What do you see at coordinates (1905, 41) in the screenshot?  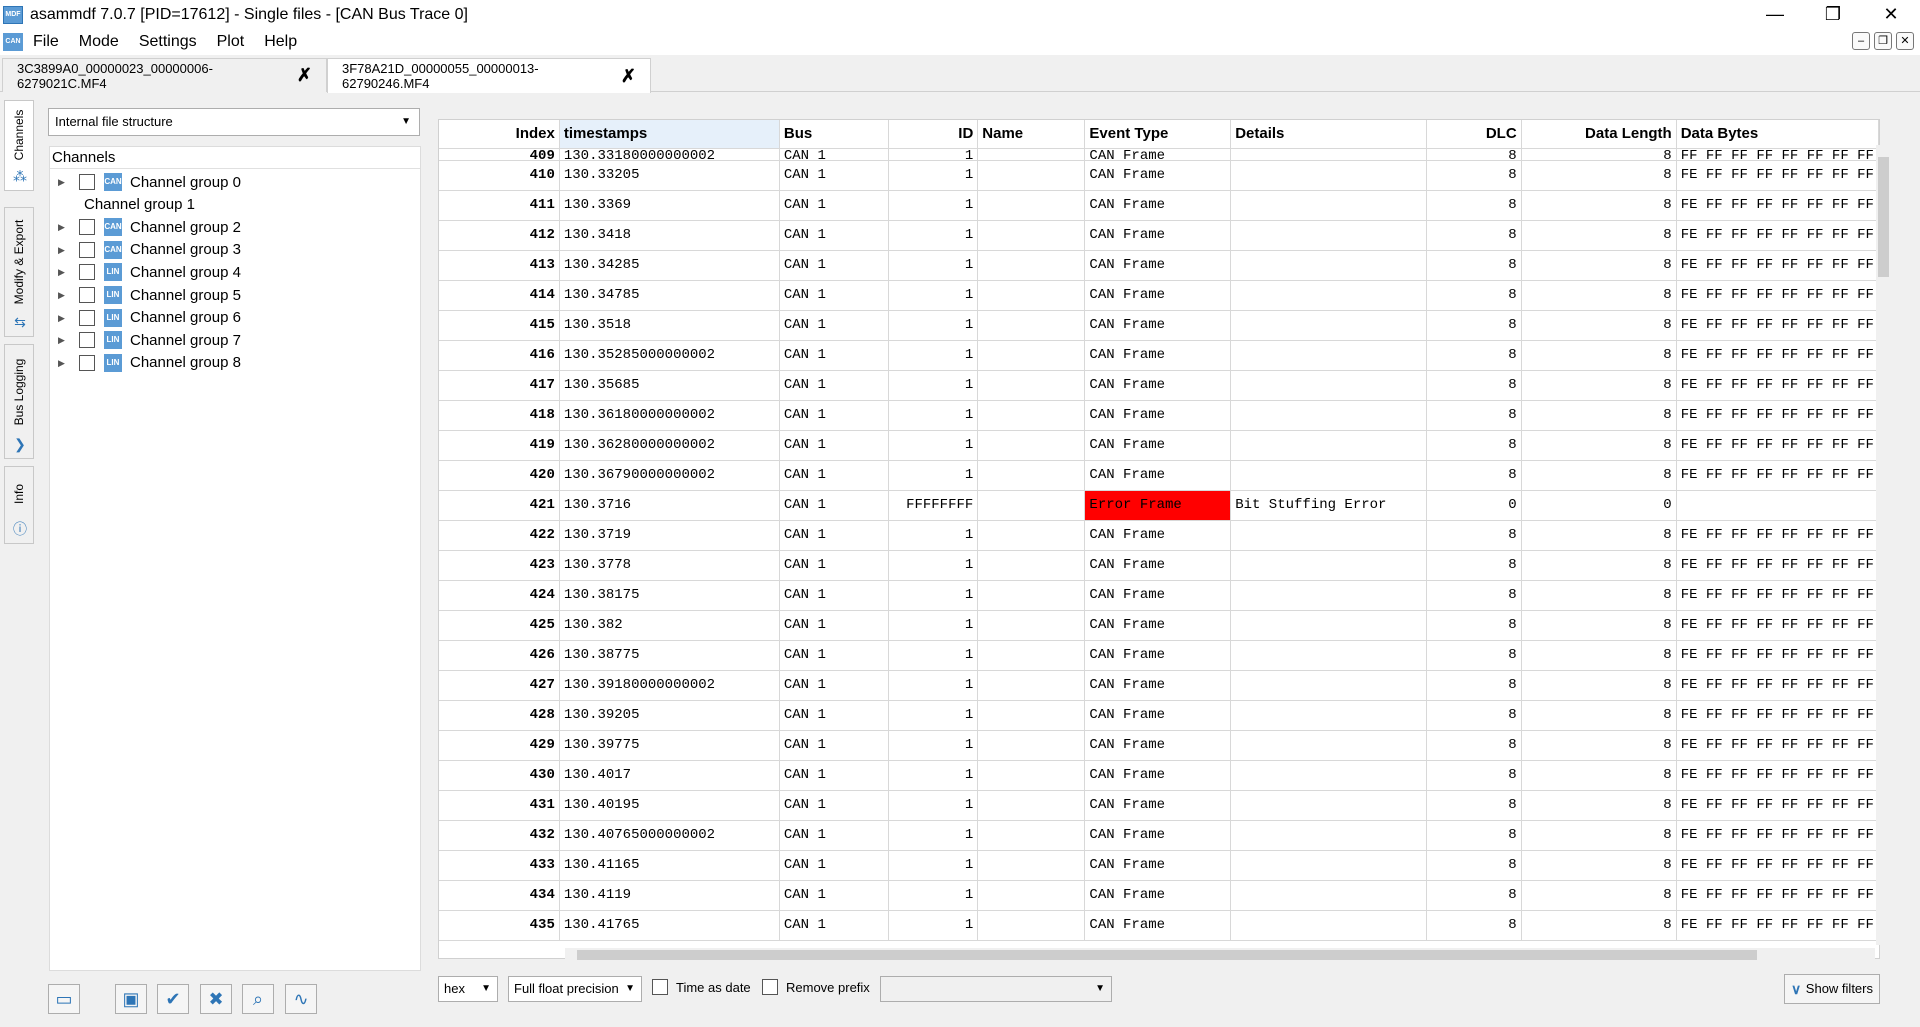 I see `mdi-close-icon: ✕` at bounding box center [1905, 41].